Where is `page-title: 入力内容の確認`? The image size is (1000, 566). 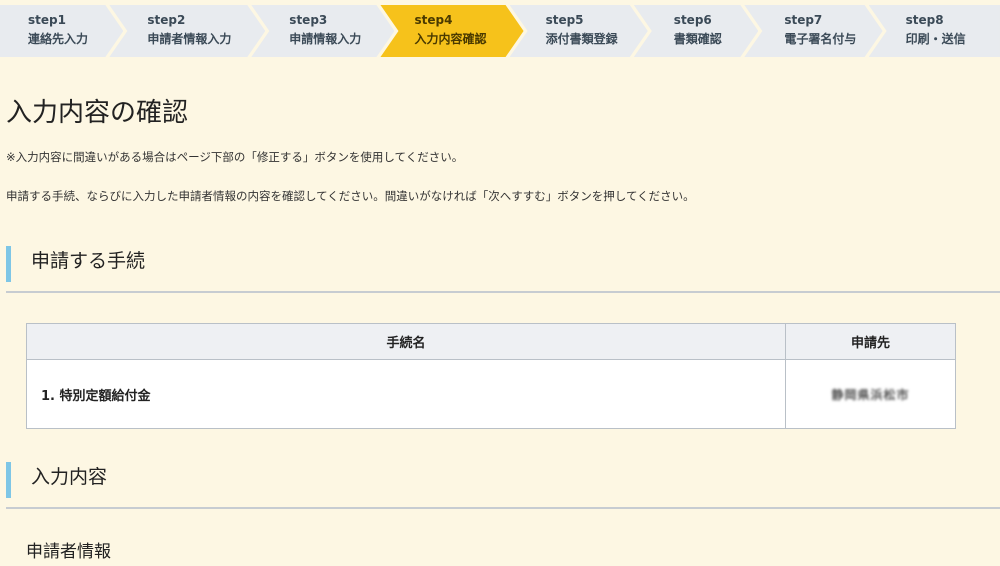
page-title: 入力内容の確認 is located at coordinates (97, 113).